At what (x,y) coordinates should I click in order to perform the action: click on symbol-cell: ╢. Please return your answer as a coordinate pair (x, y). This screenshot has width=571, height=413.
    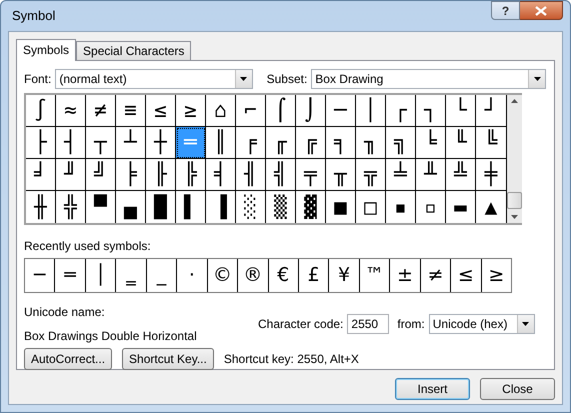
    Looking at the image, I should click on (251, 175).